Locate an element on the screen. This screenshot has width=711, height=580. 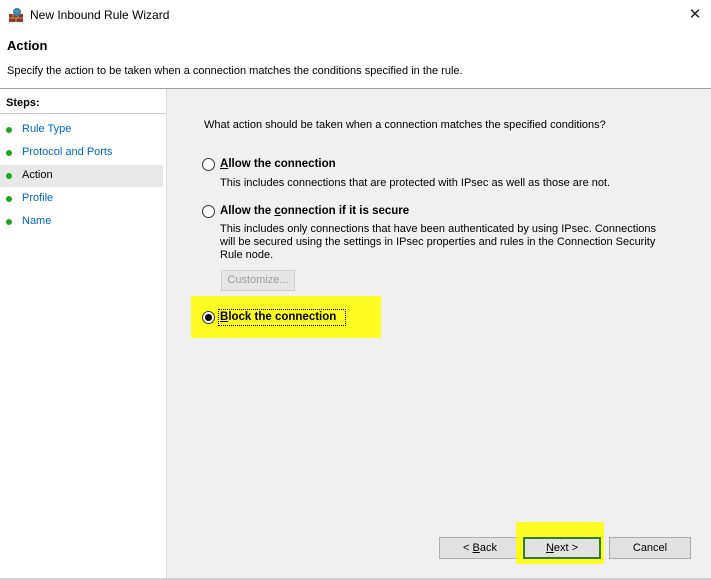
sidebar-item-label: Rule Type is located at coordinates (47, 129).